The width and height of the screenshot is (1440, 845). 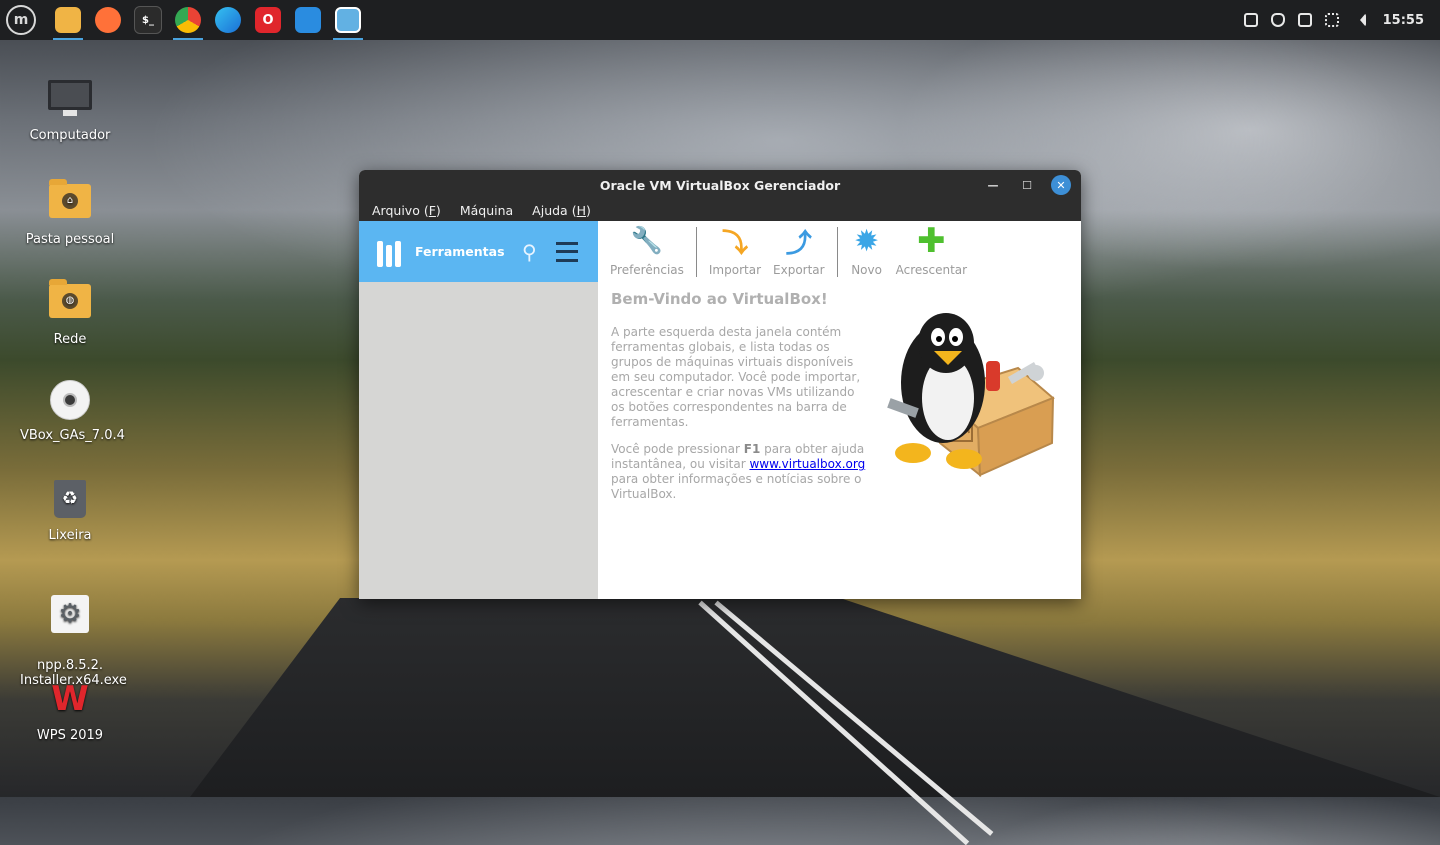 I want to click on desktop-icon-home: ⌂ Pasta pessoal, so click(x=70, y=212).